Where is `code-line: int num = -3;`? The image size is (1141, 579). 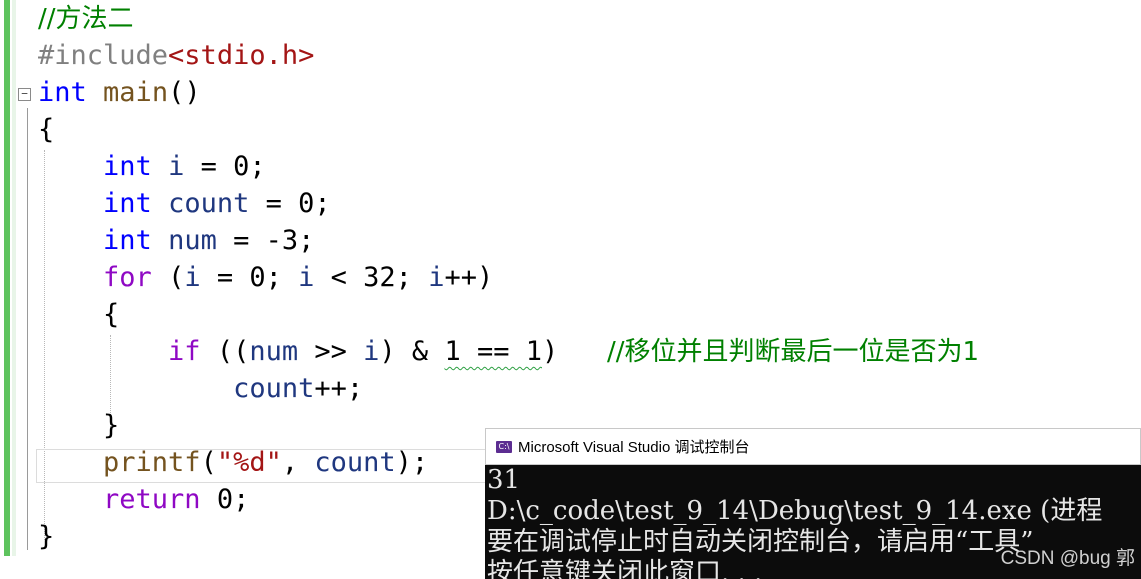 code-line: int num = -3; is located at coordinates (508, 240).